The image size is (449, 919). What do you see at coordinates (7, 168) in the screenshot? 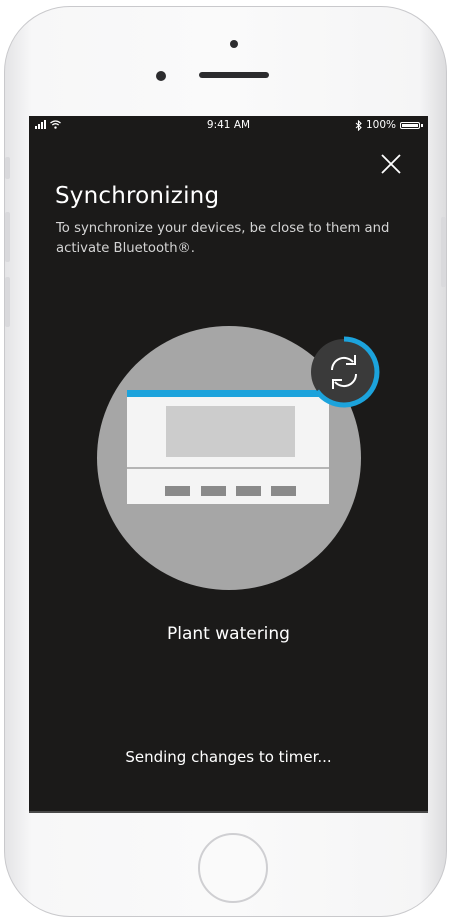
I see `mute-switch` at bounding box center [7, 168].